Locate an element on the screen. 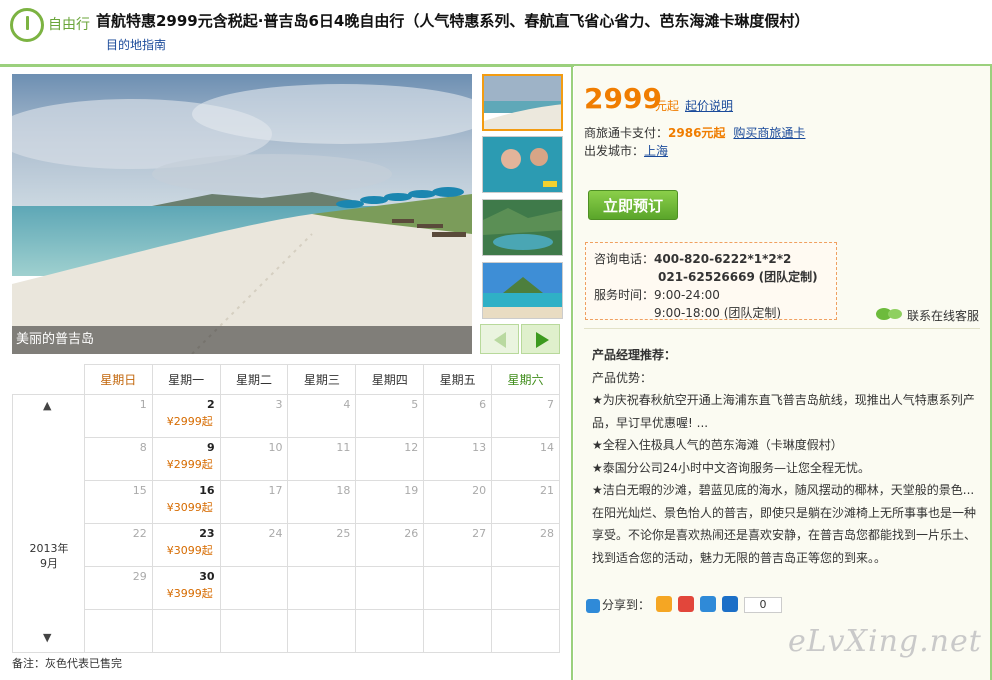 The image size is (992, 680). calendar-year: 2013年 is located at coordinates (49, 548).